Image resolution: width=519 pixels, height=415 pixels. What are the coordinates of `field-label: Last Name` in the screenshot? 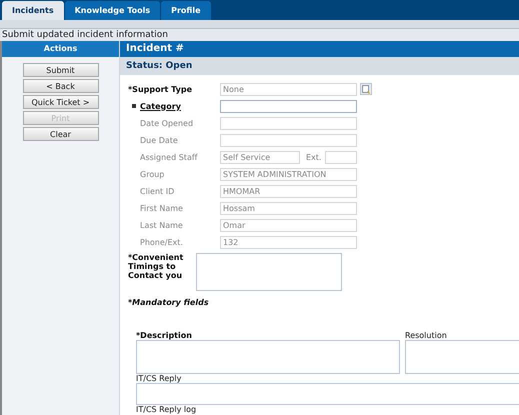 It's located at (161, 225).